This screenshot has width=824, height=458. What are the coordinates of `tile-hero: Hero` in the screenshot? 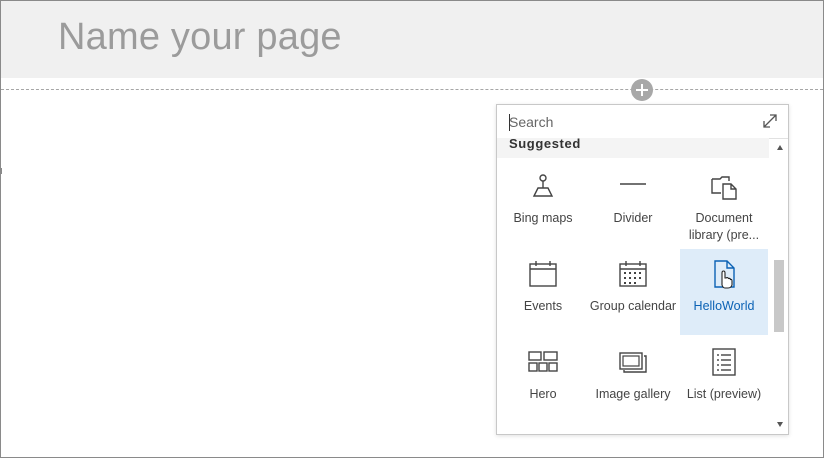 It's located at (543, 380).